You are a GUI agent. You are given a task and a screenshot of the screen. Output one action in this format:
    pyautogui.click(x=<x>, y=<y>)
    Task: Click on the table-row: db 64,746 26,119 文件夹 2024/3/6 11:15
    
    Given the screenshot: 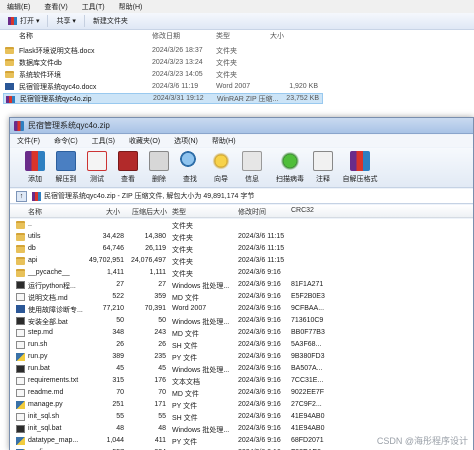 What is the action you would take?
    pyautogui.click(x=241, y=249)
    